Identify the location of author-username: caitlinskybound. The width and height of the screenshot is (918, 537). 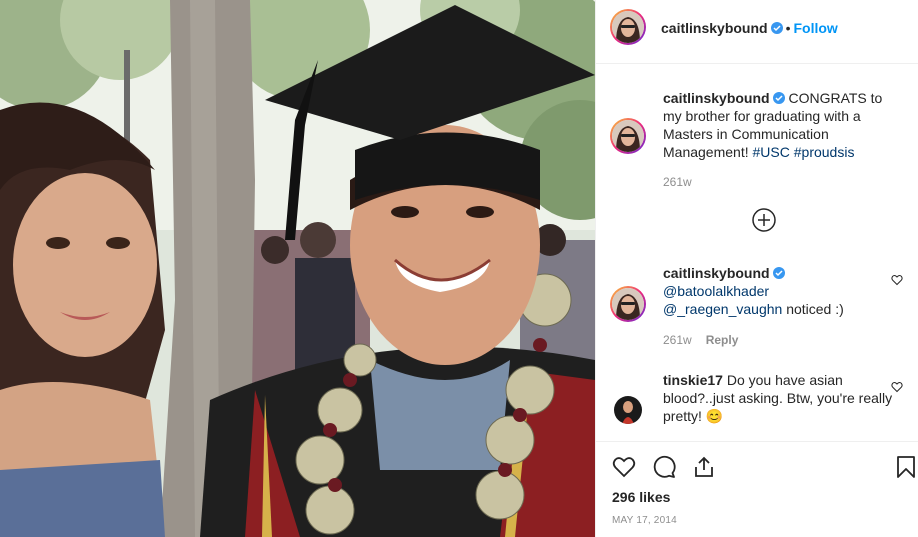
(714, 28).